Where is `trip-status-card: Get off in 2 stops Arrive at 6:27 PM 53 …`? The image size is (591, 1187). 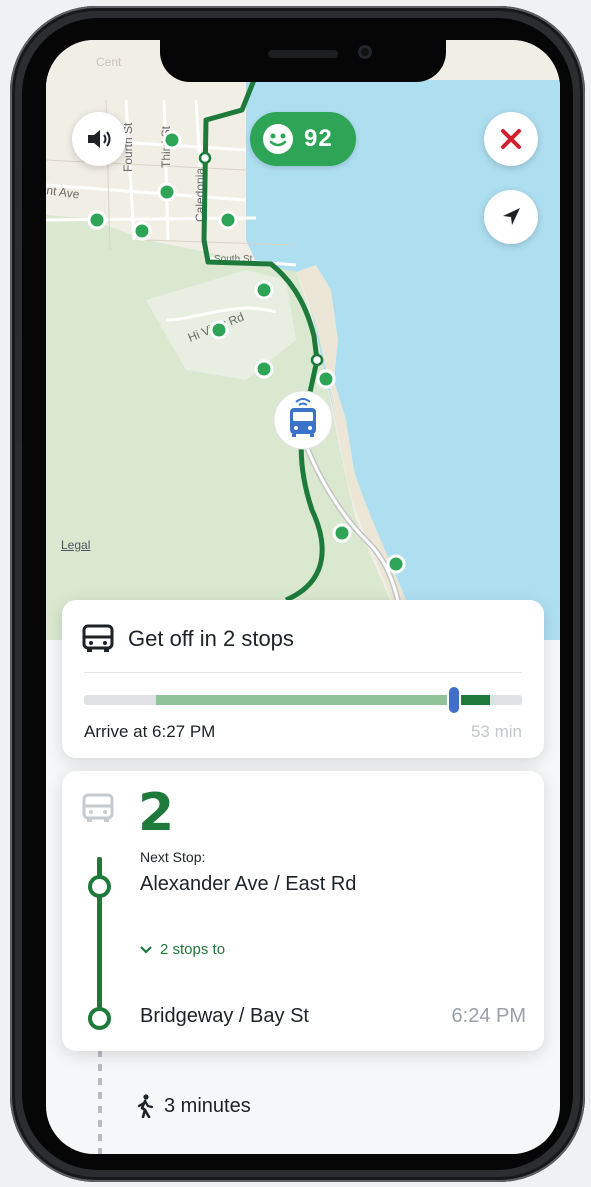 trip-status-card: Get off in 2 stops Arrive at 6:27 PM 53 … is located at coordinates (303, 679).